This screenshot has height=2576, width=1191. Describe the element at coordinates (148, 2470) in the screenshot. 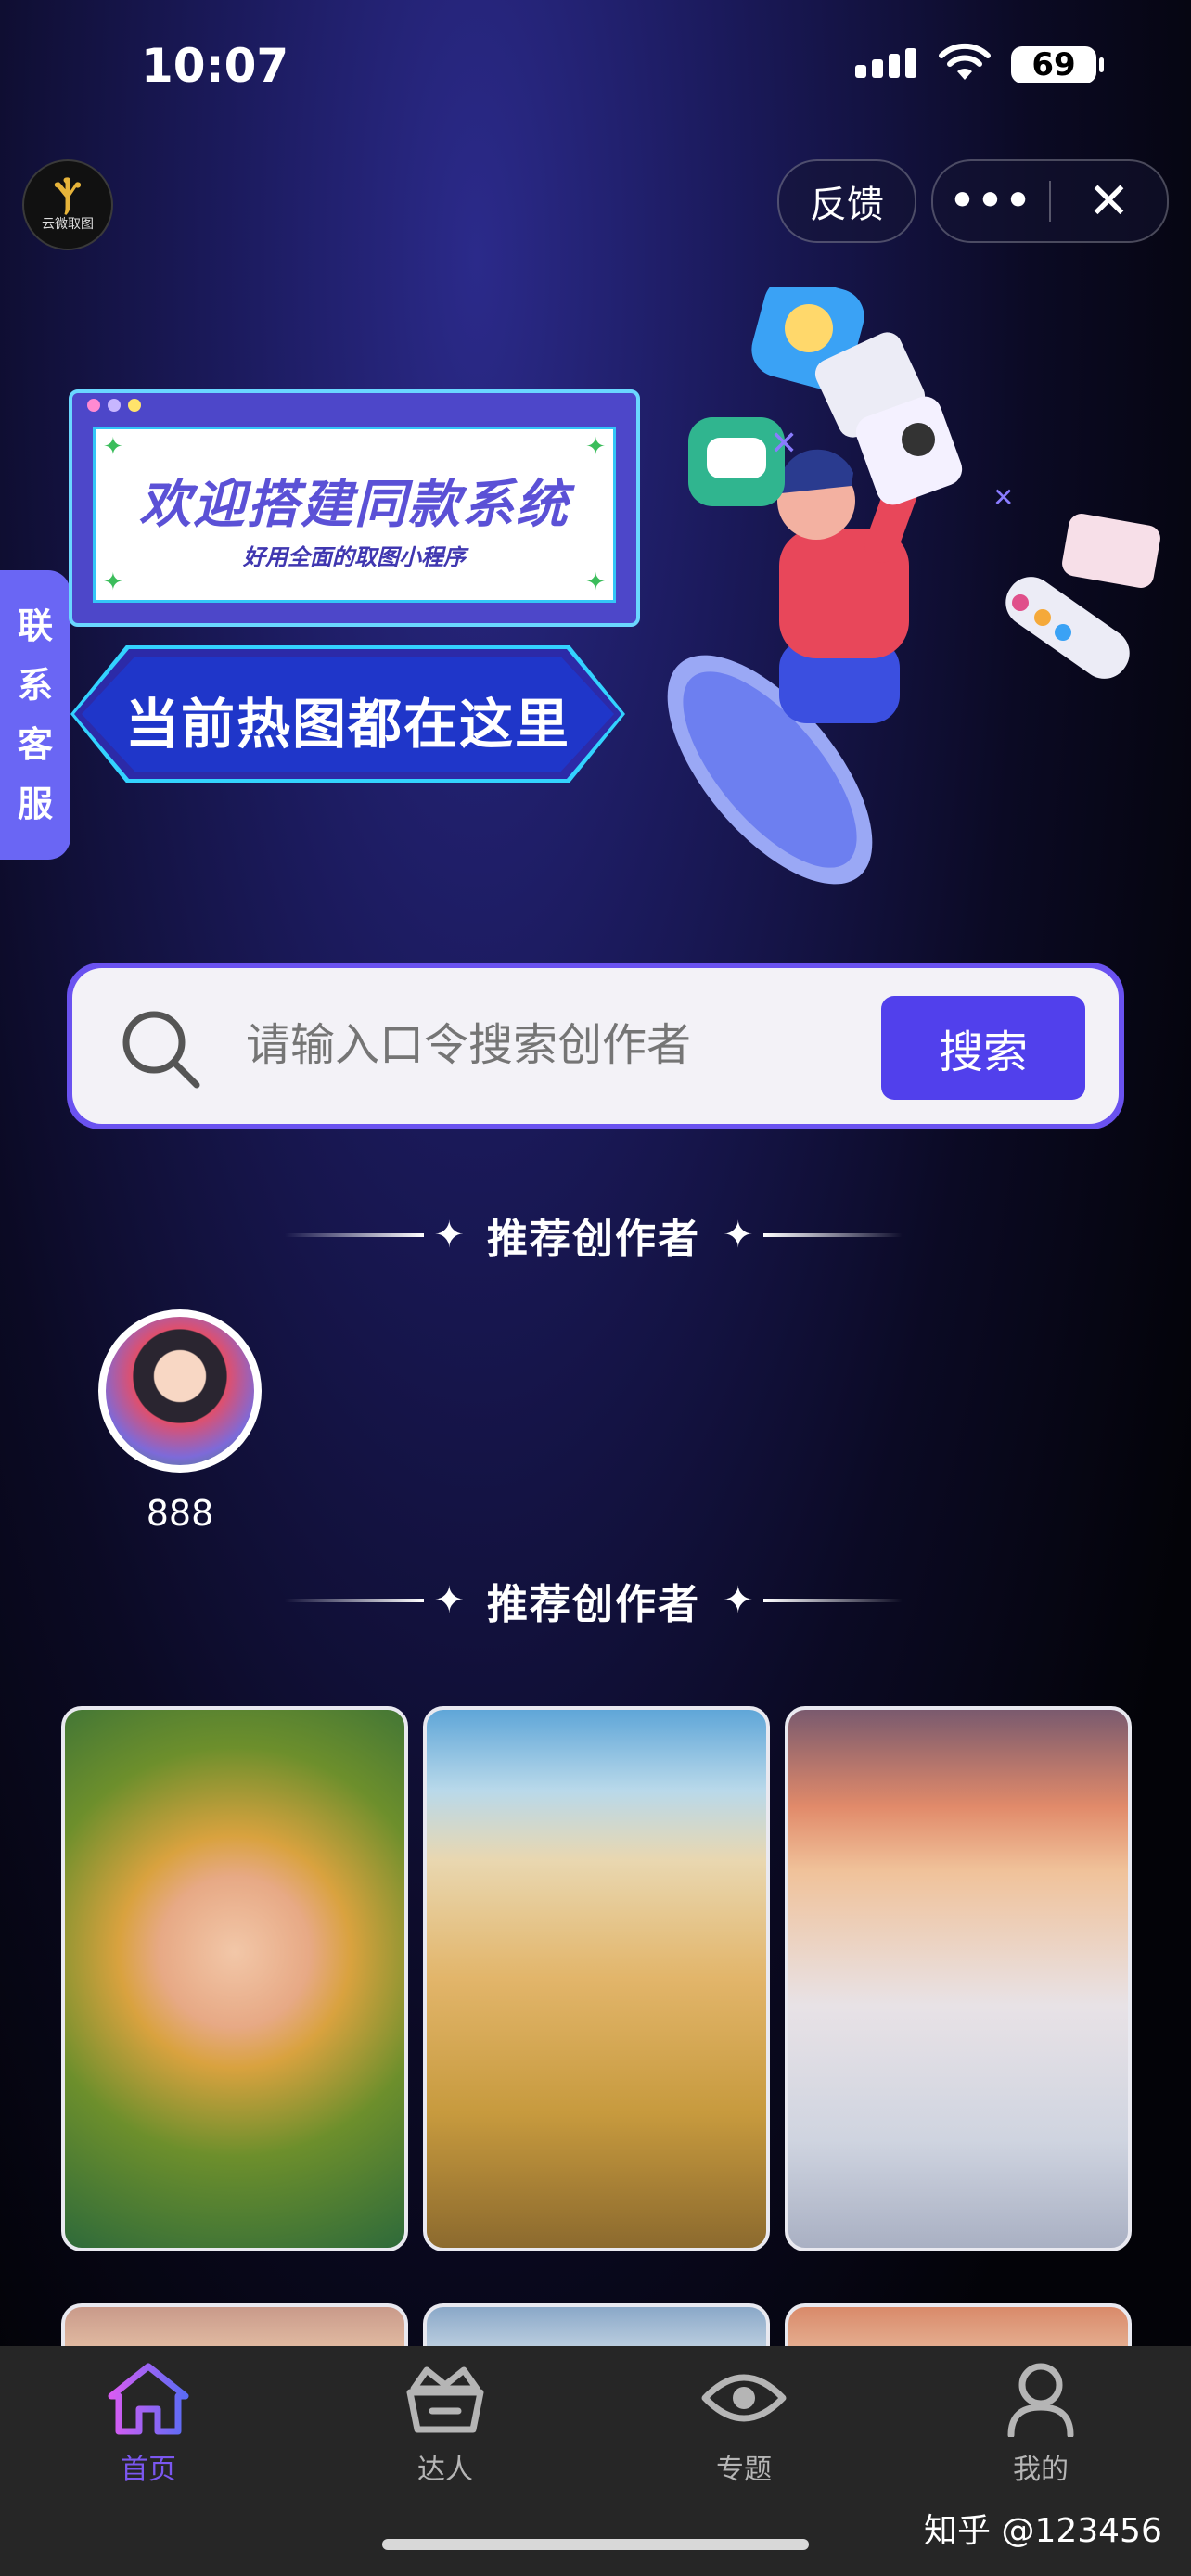

I see `tab-label: 首页` at that location.